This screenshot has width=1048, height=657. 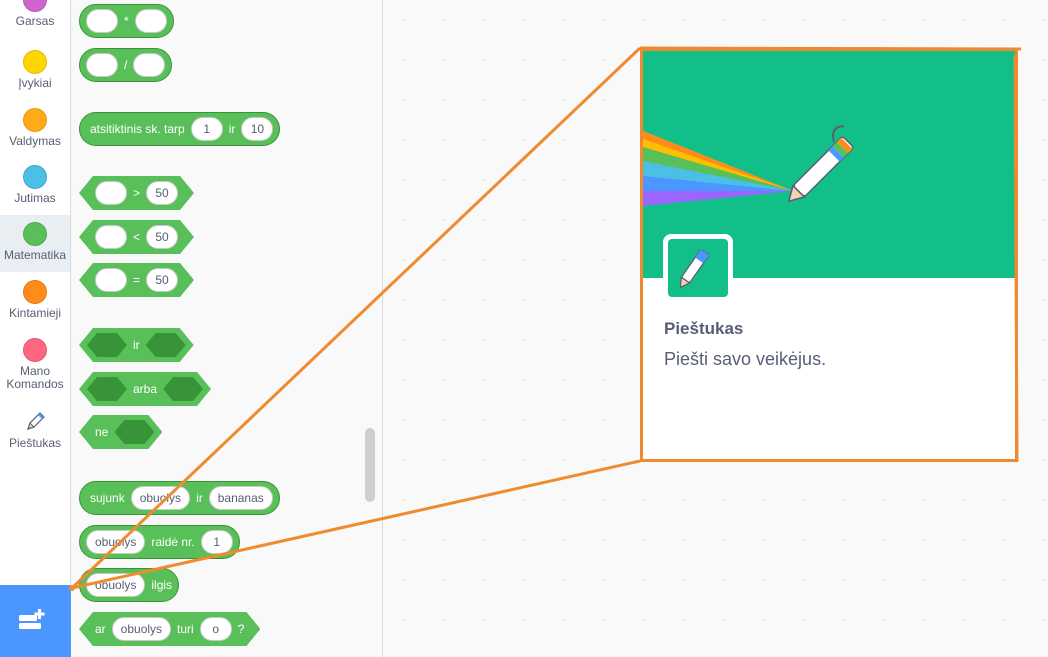 I want to click on category-sensing: Jutimas, so click(x=35, y=191).